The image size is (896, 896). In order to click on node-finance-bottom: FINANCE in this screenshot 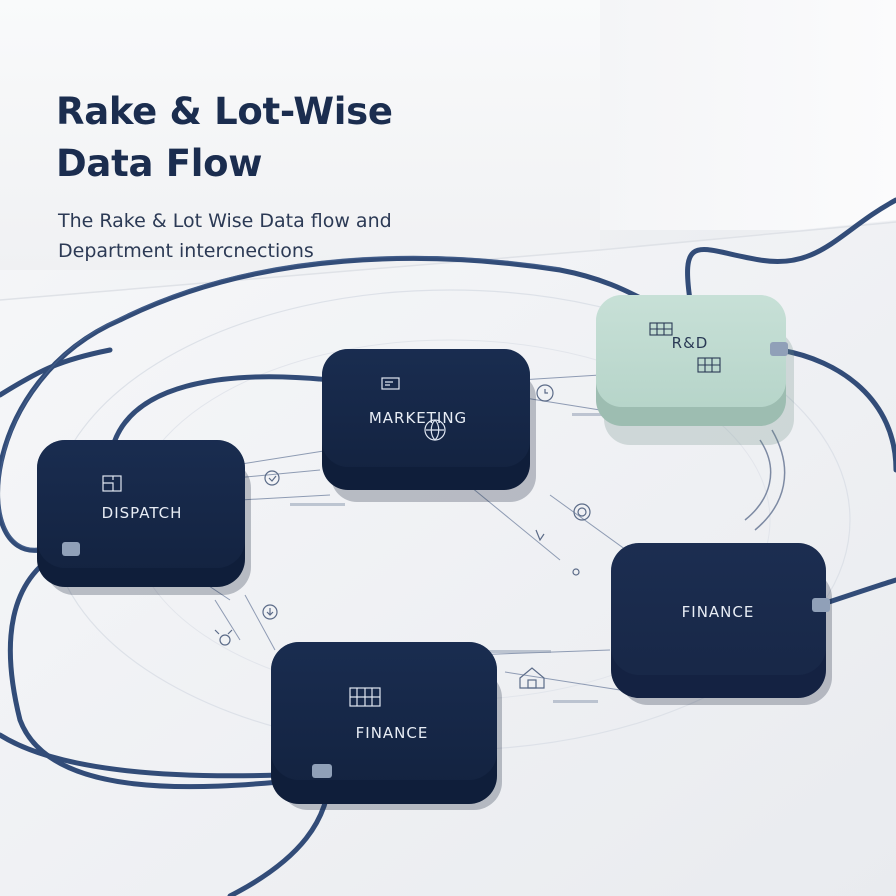, I will do `click(386, 726)`.